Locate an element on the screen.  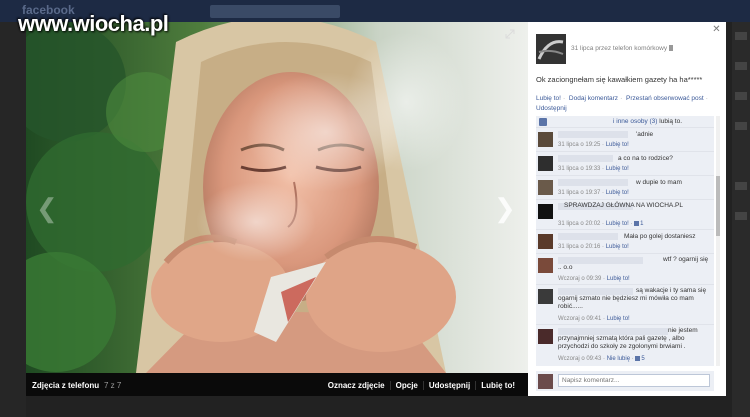
comment-meta: Wczoraj o 09:41 · Lubię to! is located at coordinates (594, 319).